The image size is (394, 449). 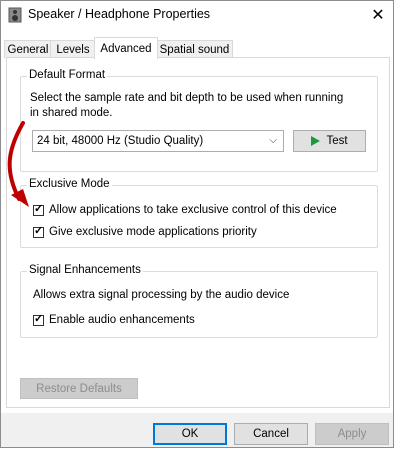 I want to click on apply-button: Apply, so click(x=352, y=434).